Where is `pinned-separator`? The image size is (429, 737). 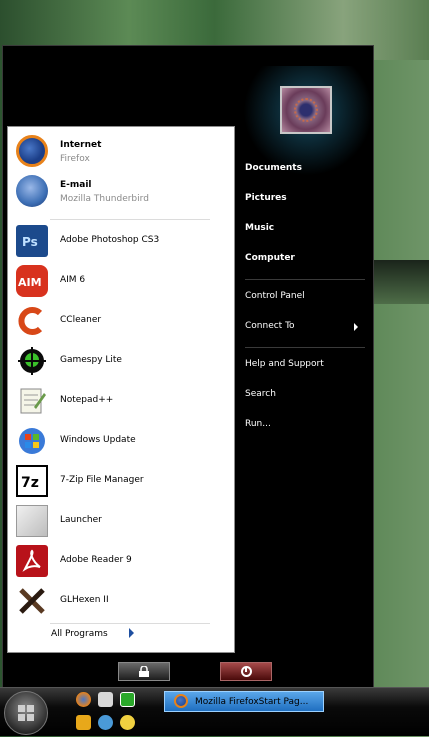
pinned-separator is located at coordinates (130, 219).